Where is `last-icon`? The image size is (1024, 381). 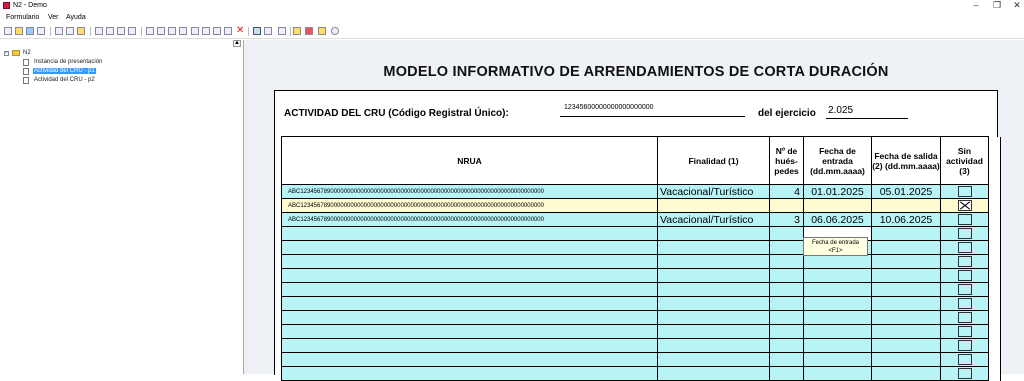 last-icon is located at coordinates (183, 31).